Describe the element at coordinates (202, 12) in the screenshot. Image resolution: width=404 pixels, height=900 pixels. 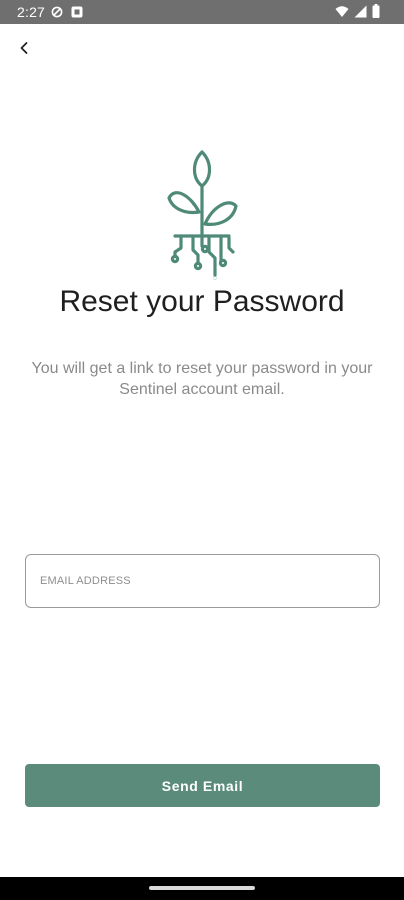
I see `status-bar: 2:27` at that location.